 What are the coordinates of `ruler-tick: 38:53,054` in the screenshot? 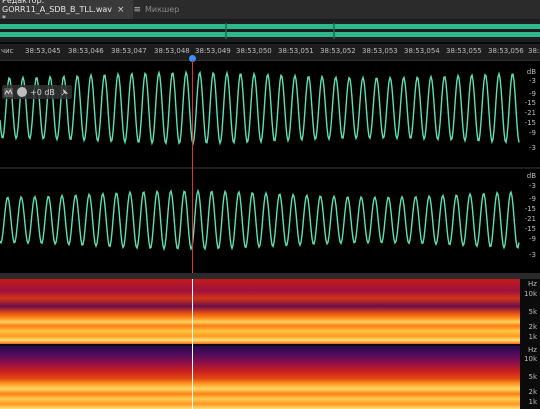 It's located at (422, 51).